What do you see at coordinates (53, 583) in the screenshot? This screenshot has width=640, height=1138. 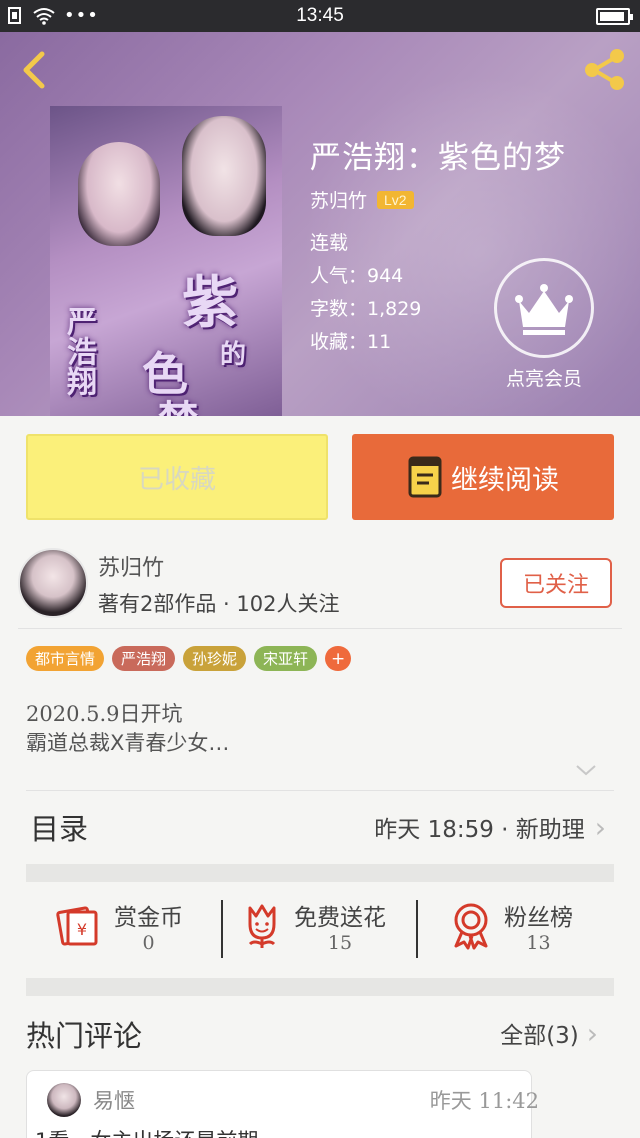 I see `author-avatar` at bounding box center [53, 583].